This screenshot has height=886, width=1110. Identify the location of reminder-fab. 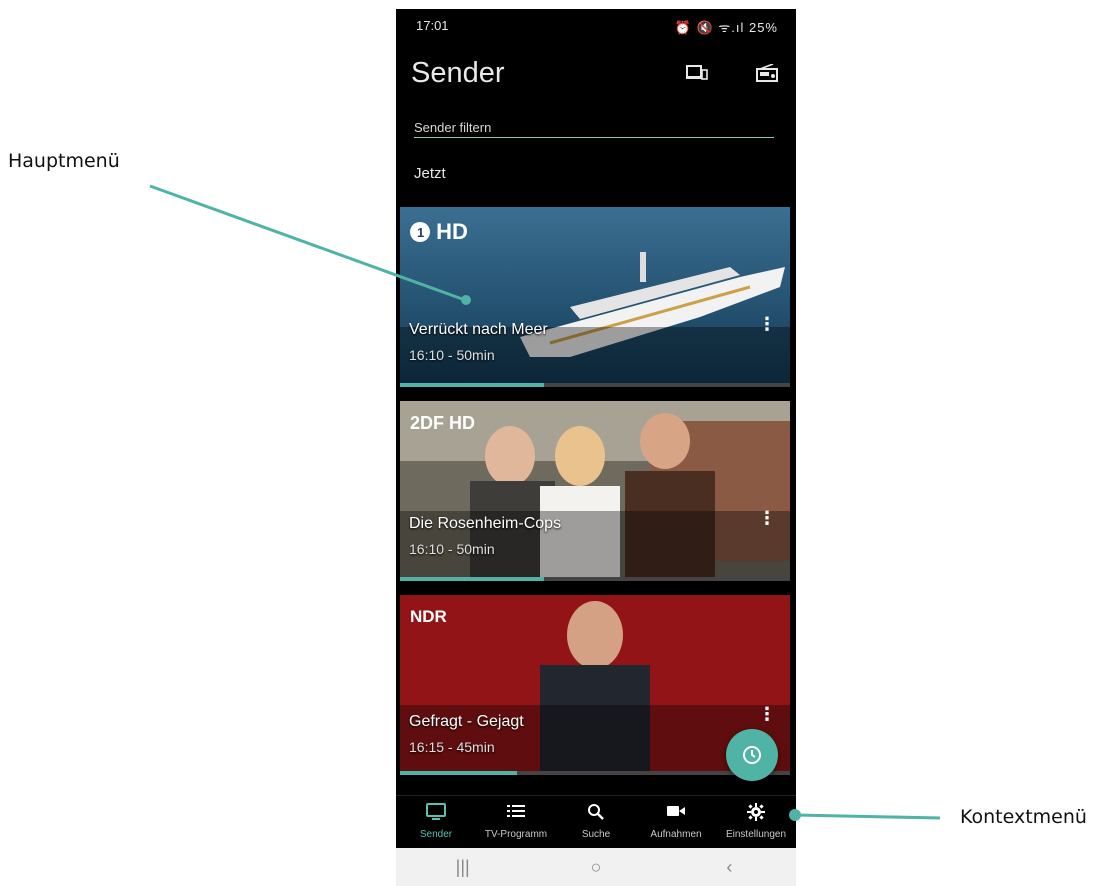
(752, 755).